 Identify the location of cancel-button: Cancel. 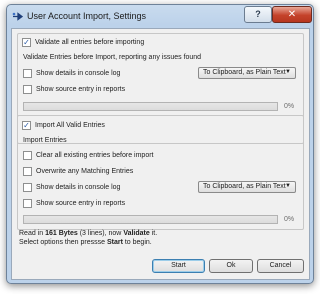
(280, 266).